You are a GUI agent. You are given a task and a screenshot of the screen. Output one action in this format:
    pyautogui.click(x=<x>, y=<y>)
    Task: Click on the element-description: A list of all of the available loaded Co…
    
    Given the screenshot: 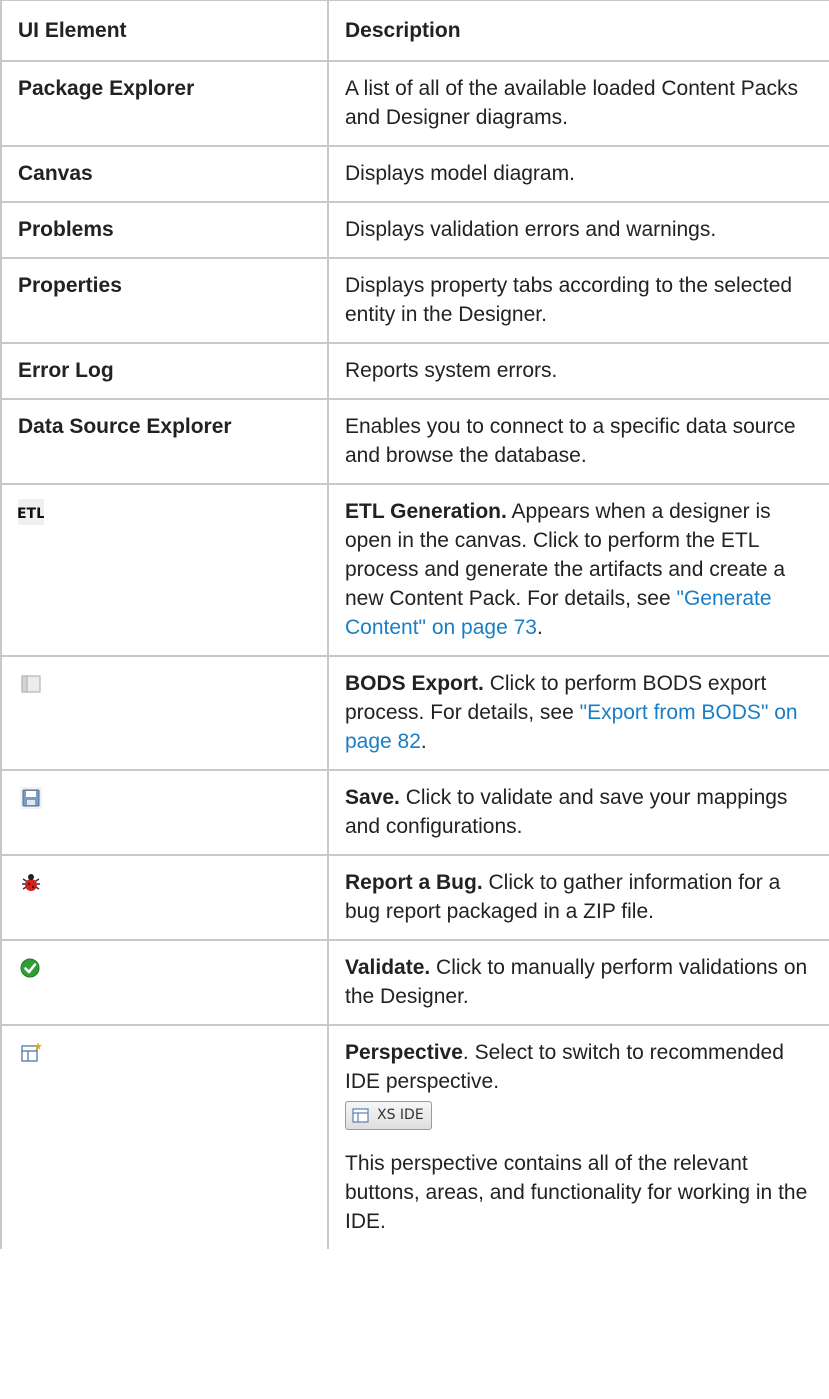 What is the action you would take?
    pyautogui.click(x=578, y=103)
    